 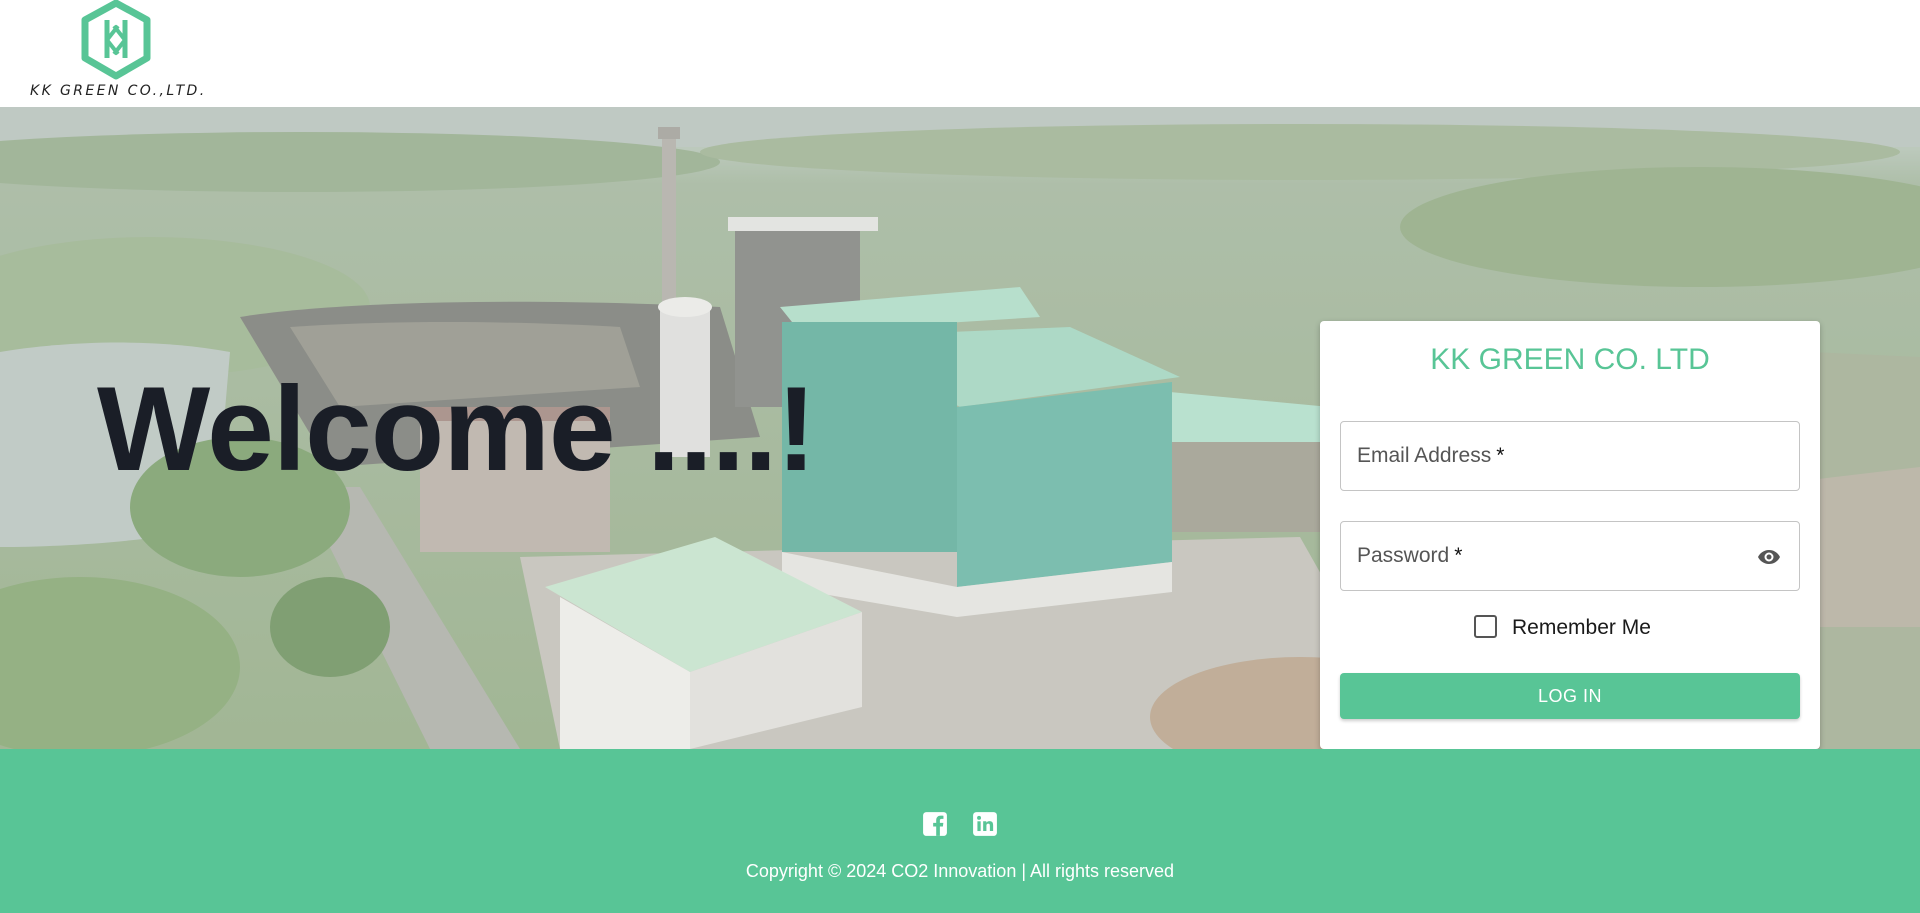 What do you see at coordinates (985, 824) in the screenshot?
I see `linkedin-icon` at bounding box center [985, 824].